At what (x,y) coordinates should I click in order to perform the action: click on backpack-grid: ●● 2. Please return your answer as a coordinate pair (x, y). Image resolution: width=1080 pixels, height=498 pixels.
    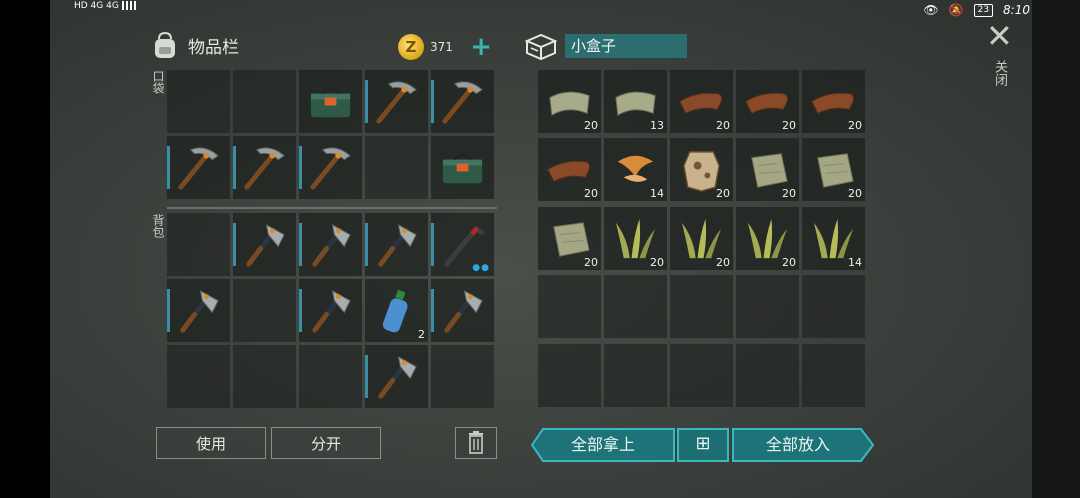
    Looking at the image, I should click on (330, 310).